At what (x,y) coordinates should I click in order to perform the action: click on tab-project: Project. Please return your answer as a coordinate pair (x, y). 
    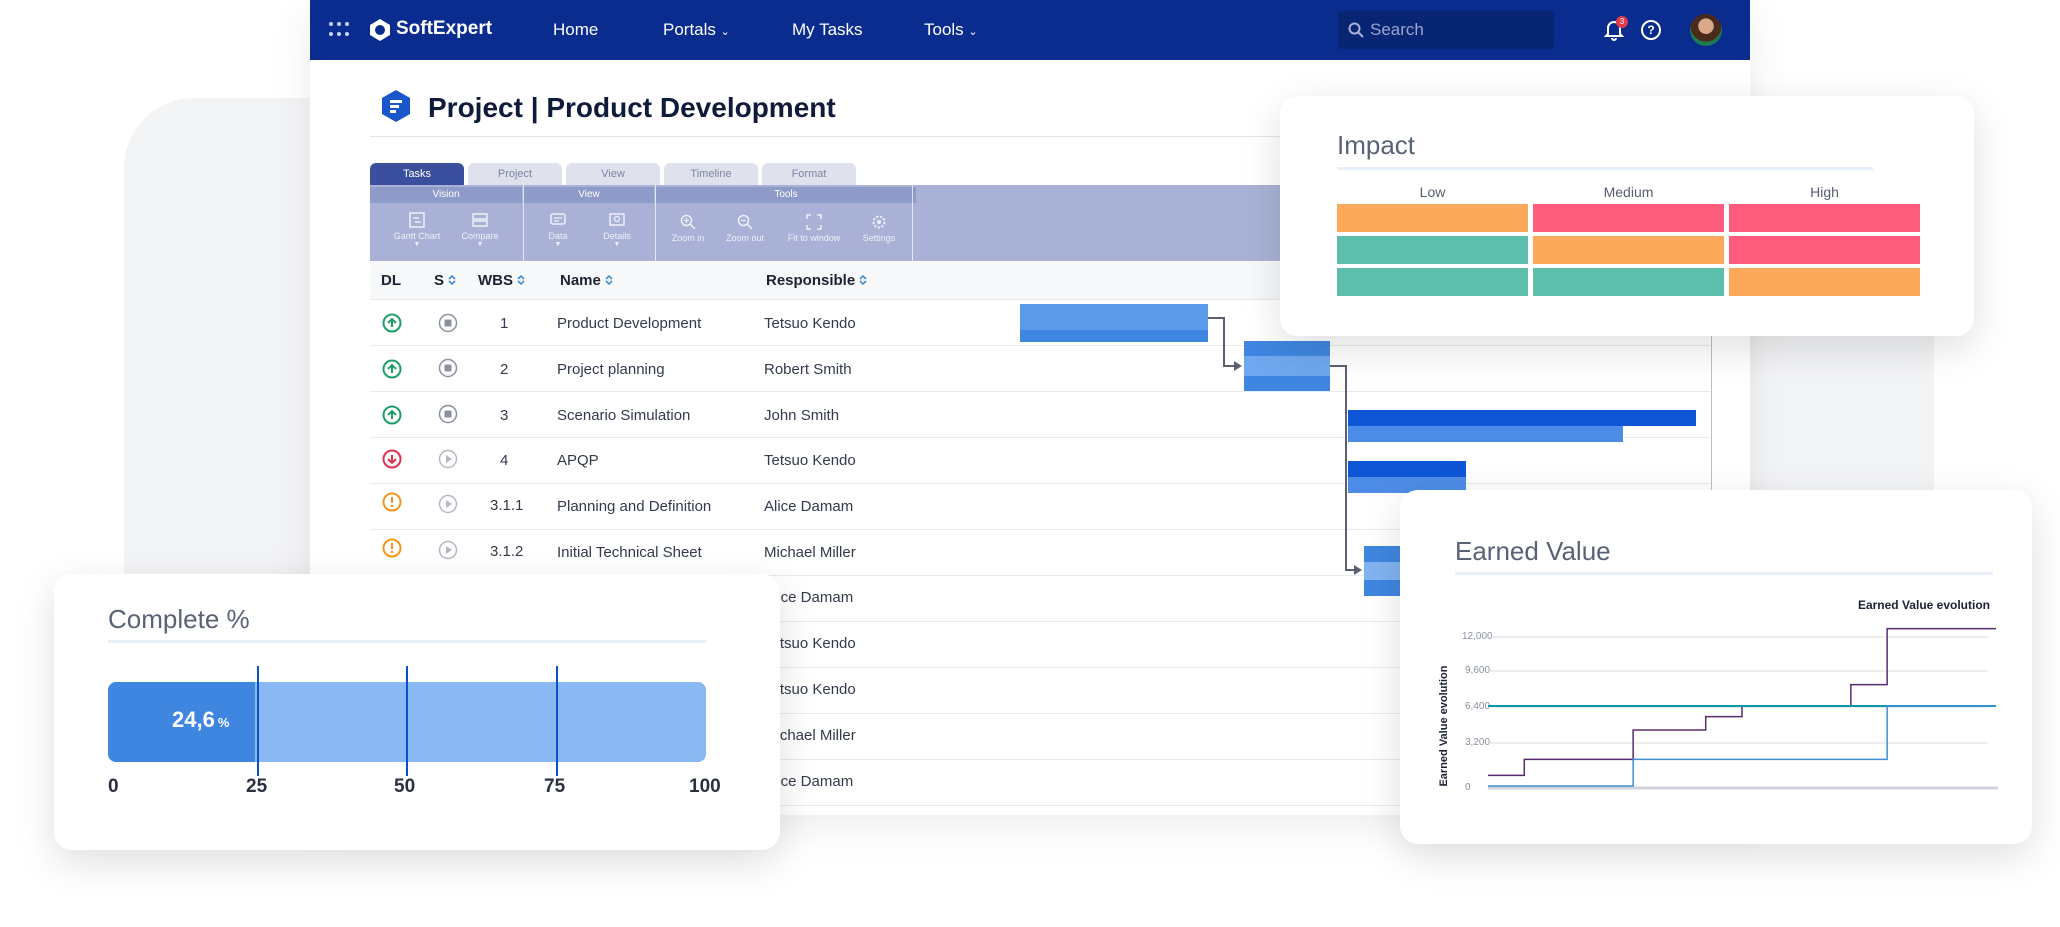
    Looking at the image, I should click on (515, 174).